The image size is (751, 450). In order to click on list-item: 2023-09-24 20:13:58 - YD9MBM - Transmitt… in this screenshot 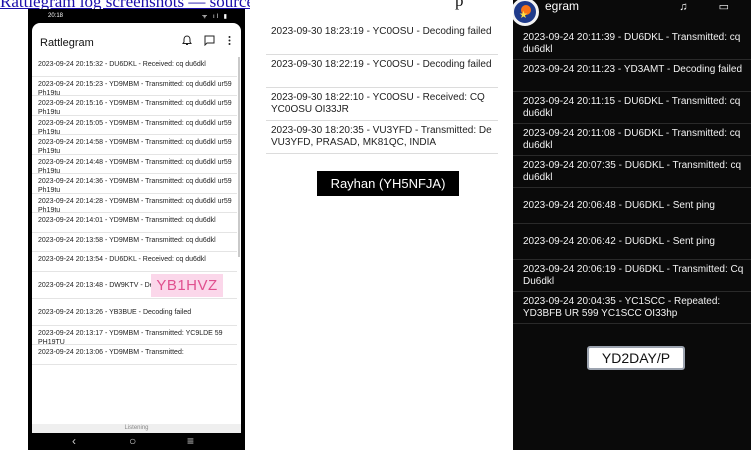, I will do `click(134, 242)`.